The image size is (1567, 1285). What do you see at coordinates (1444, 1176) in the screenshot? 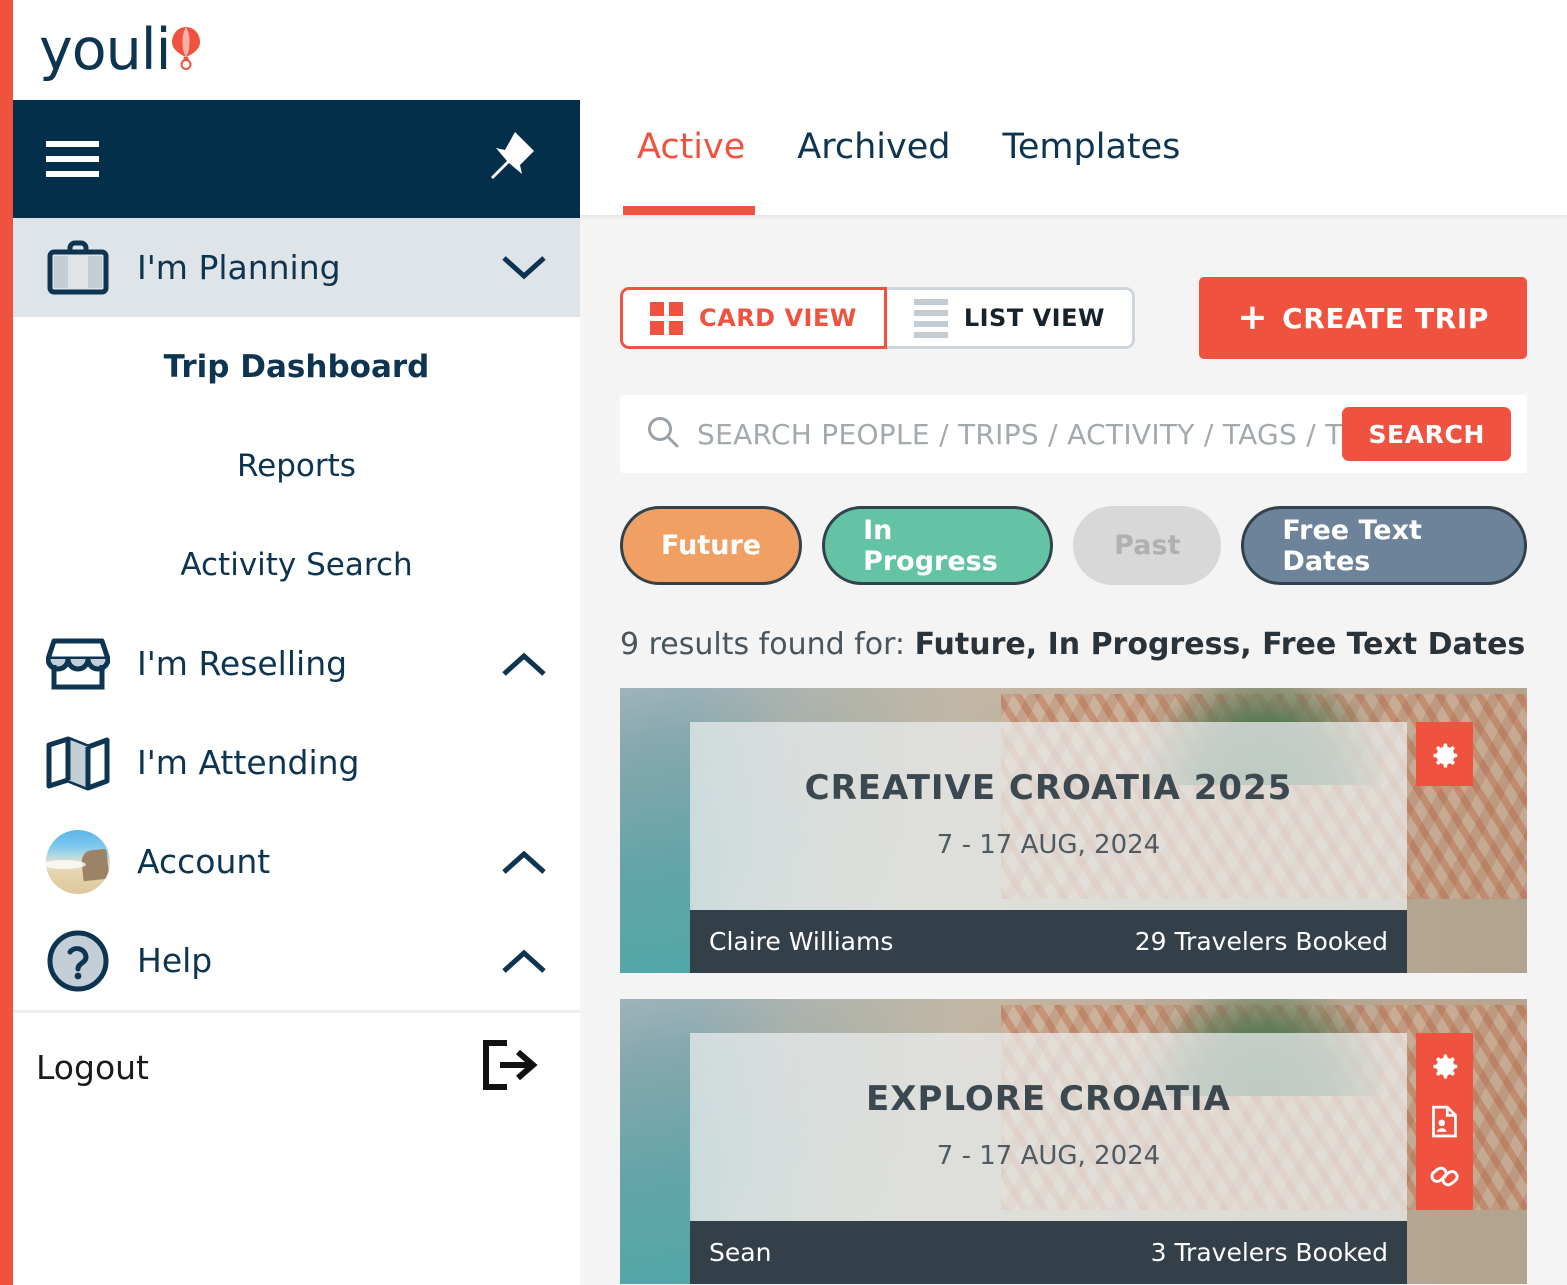
I see `link-icon` at bounding box center [1444, 1176].